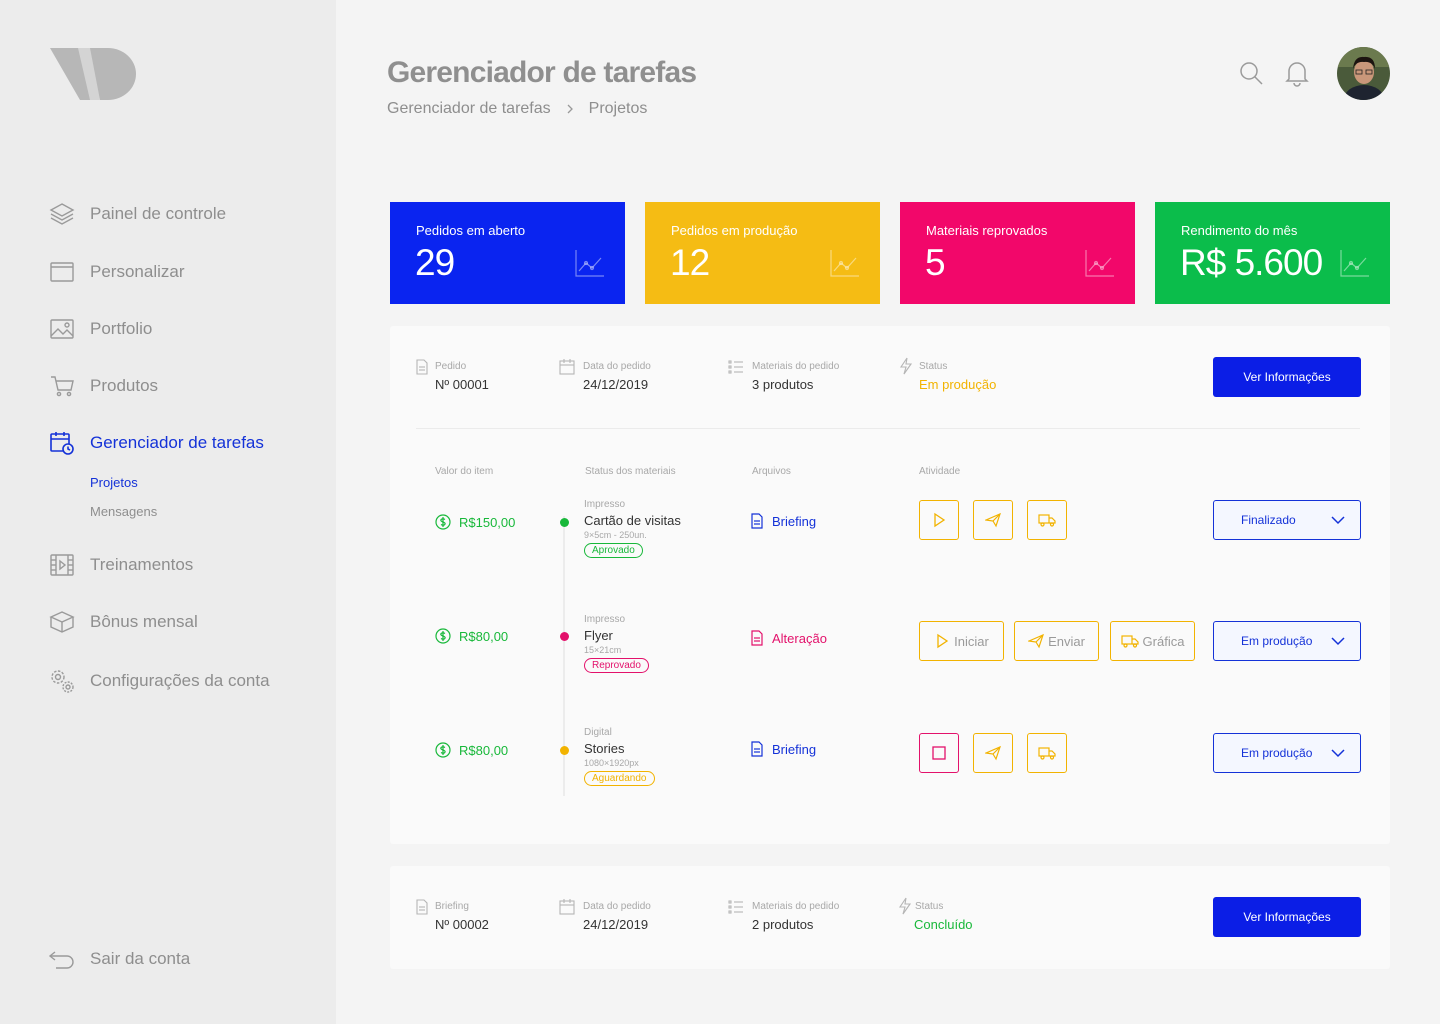 Image resolution: width=1440 pixels, height=1024 pixels. I want to click on nav-personalizar: Personalizar, so click(116, 272).